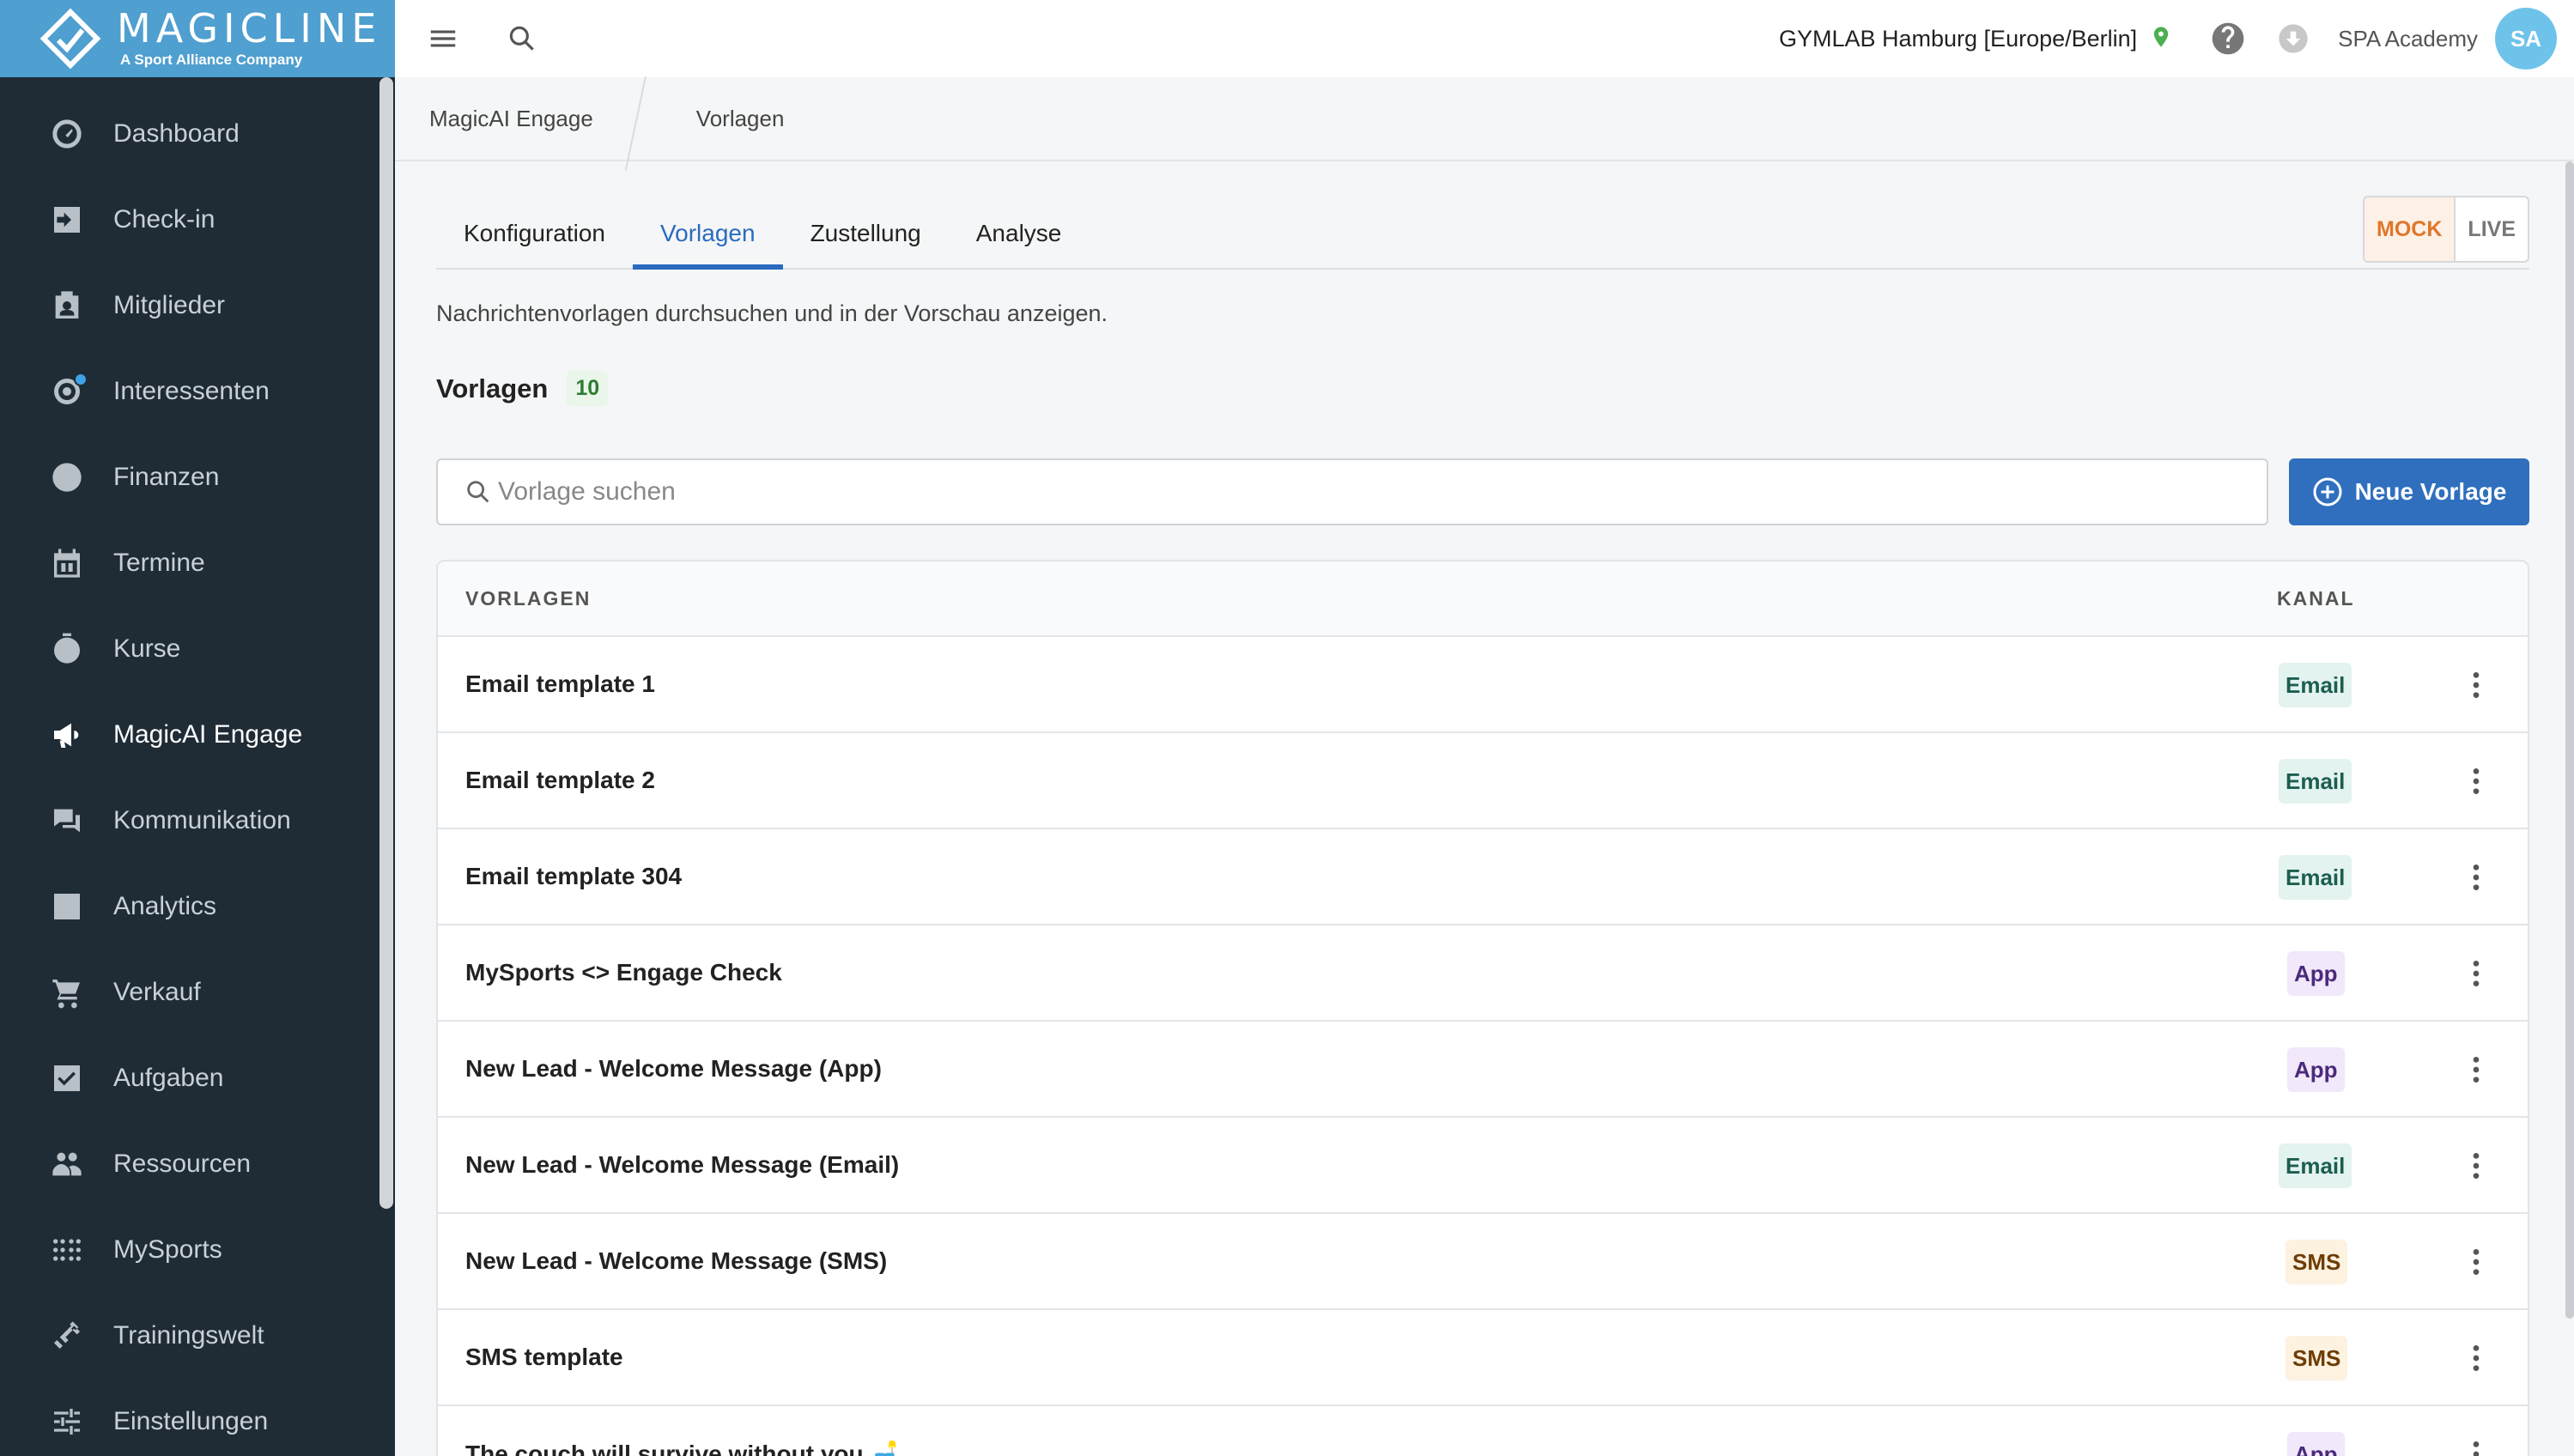  I want to click on sidebar-scrollbar, so click(386, 767).